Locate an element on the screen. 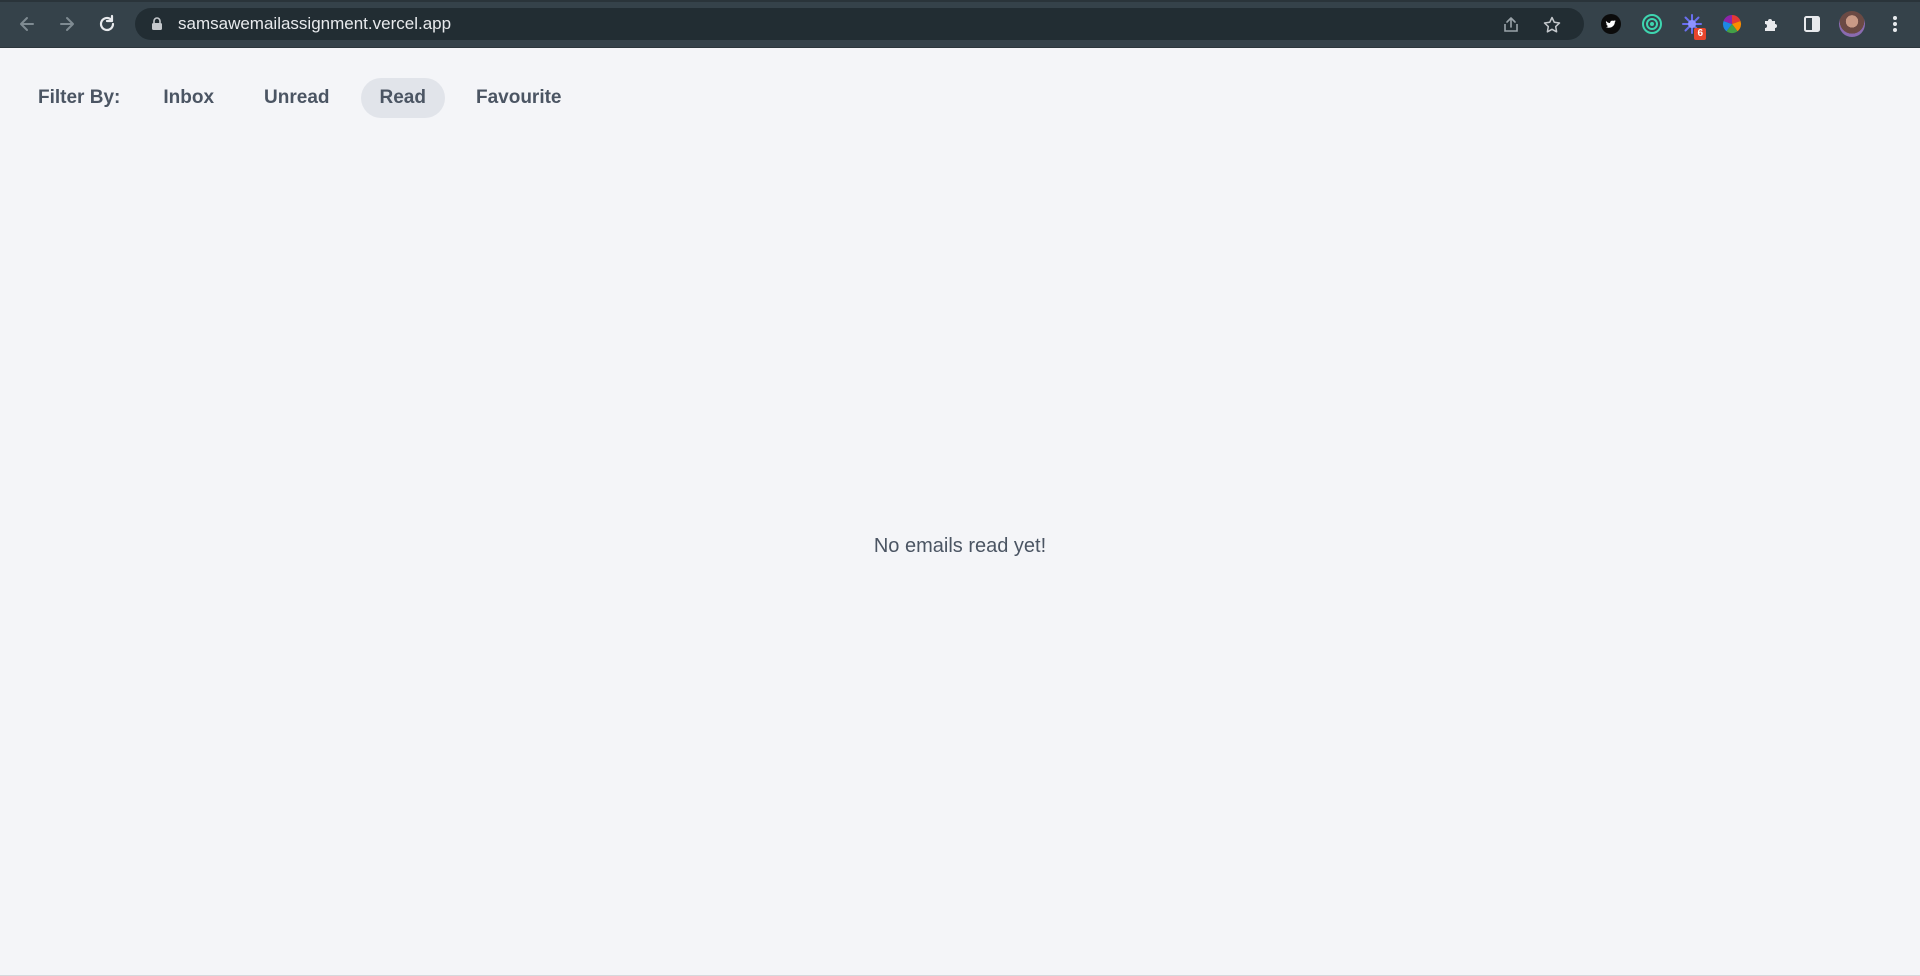 This screenshot has width=1920, height=976. side-panel-icon is located at coordinates (1812, 24).